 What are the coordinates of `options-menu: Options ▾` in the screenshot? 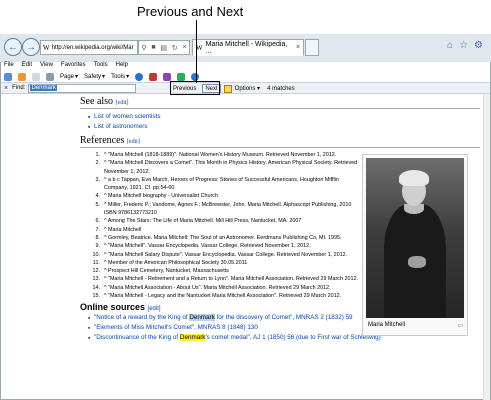 It's located at (247, 88).